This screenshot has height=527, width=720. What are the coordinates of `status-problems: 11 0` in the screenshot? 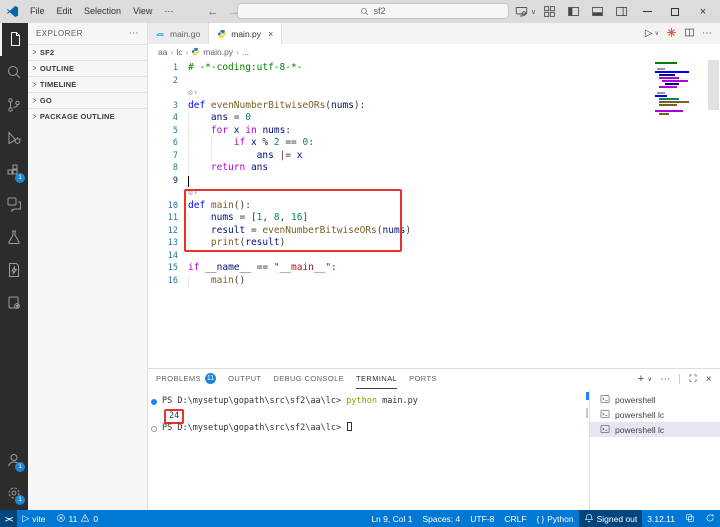 It's located at (77, 518).